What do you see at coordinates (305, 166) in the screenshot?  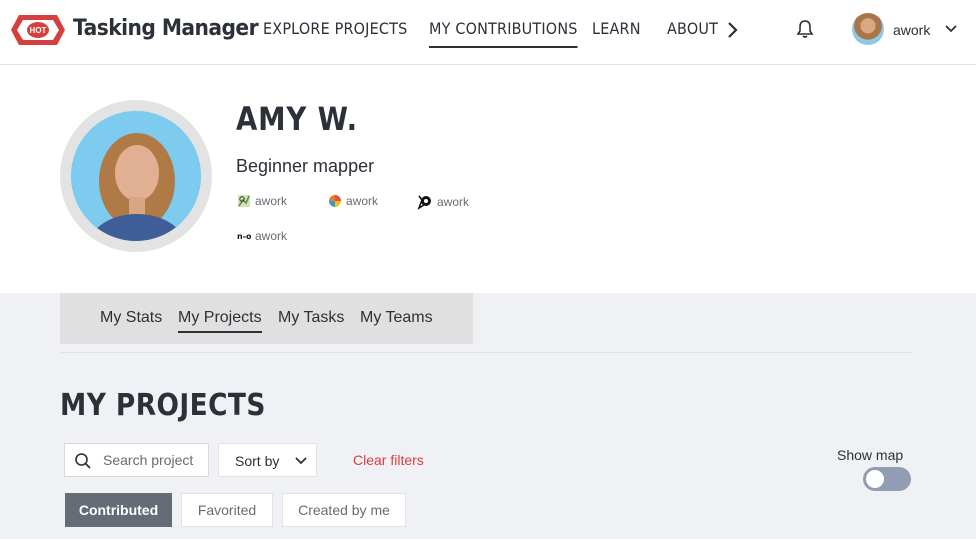 I see `mapper-level: Beginner mapper` at bounding box center [305, 166].